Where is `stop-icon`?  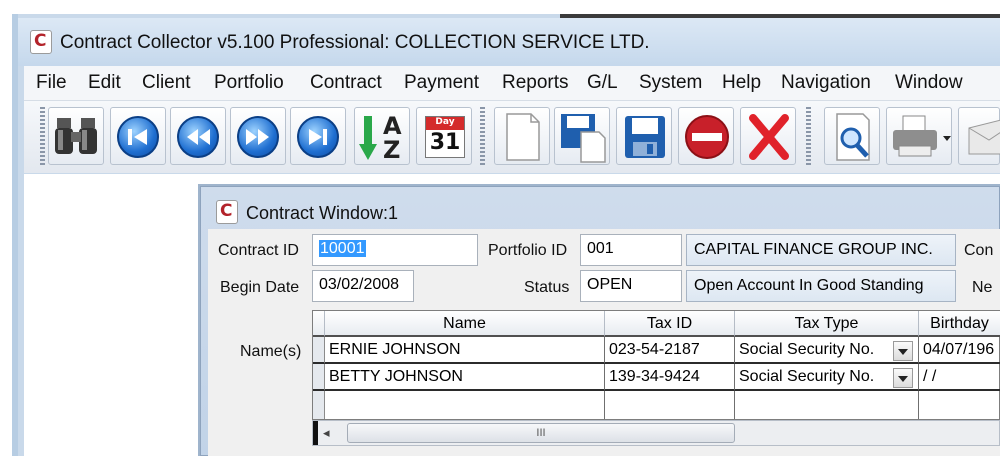 stop-icon is located at coordinates (707, 137).